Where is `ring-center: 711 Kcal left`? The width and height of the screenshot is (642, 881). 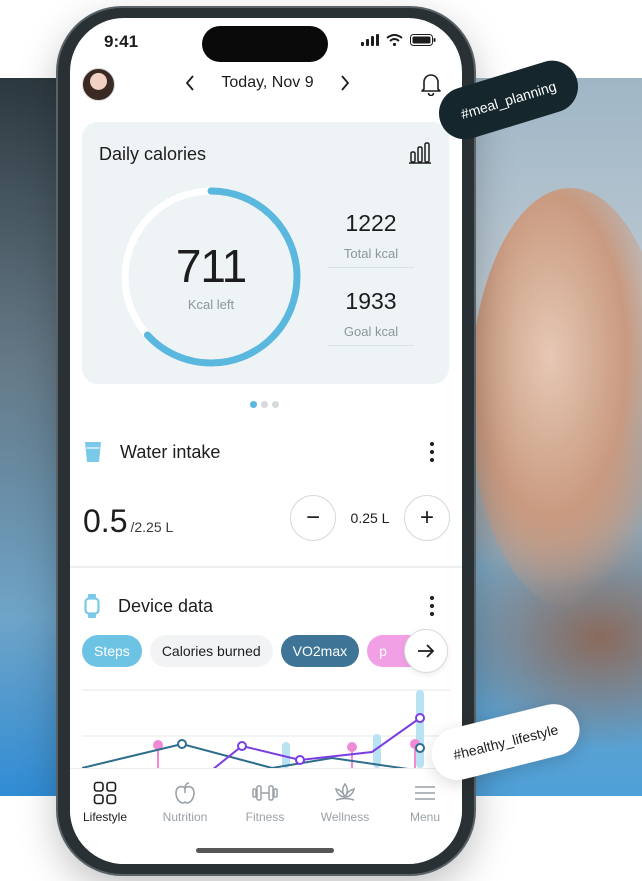 ring-center: 711 Kcal left is located at coordinates (211, 277).